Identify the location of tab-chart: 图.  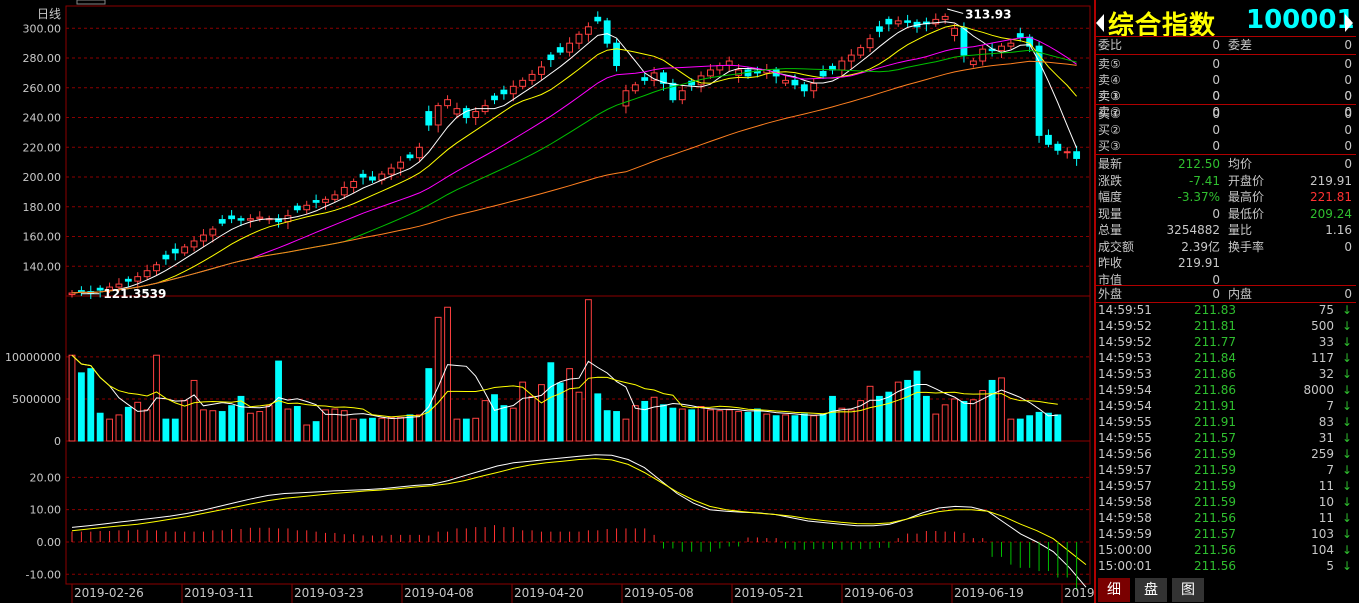
(1188, 590).